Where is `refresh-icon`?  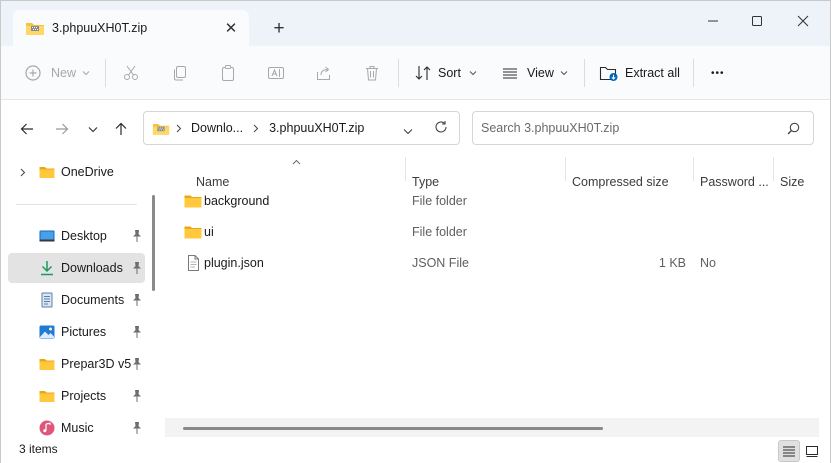
refresh-icon is located at coordinates (441, 127).